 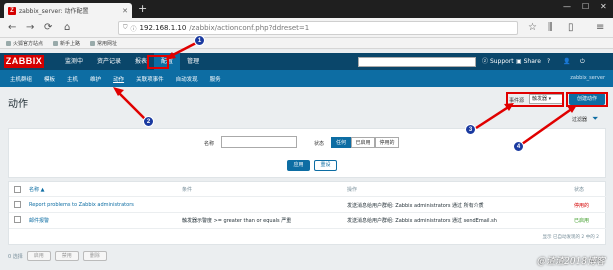 I want to click on apply-button: 应用, so click(x=298, y=165).